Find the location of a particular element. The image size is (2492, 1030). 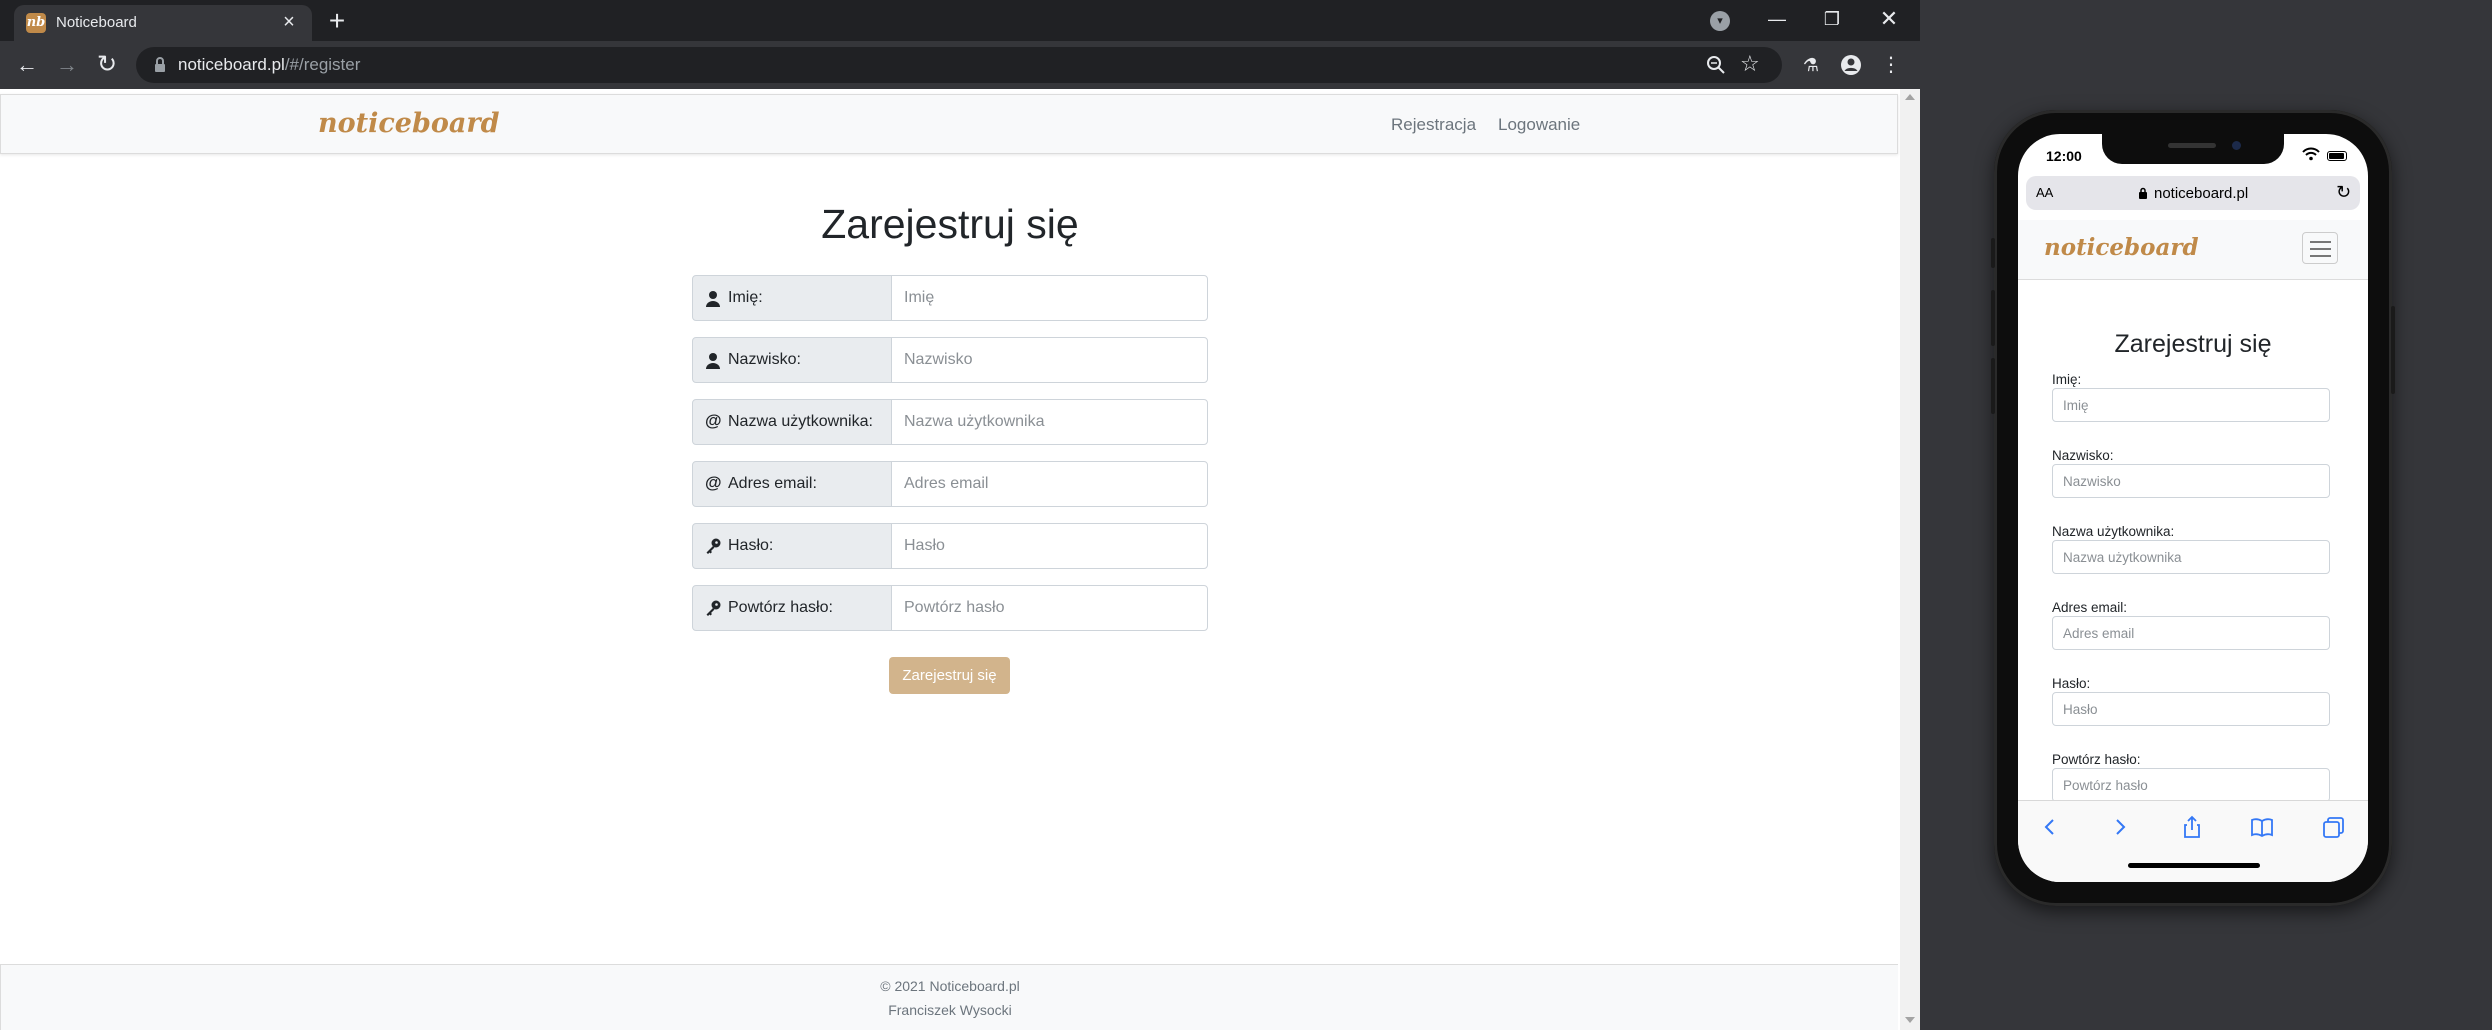

back-arrow-icon: ← is located at coordinates (27, 65).